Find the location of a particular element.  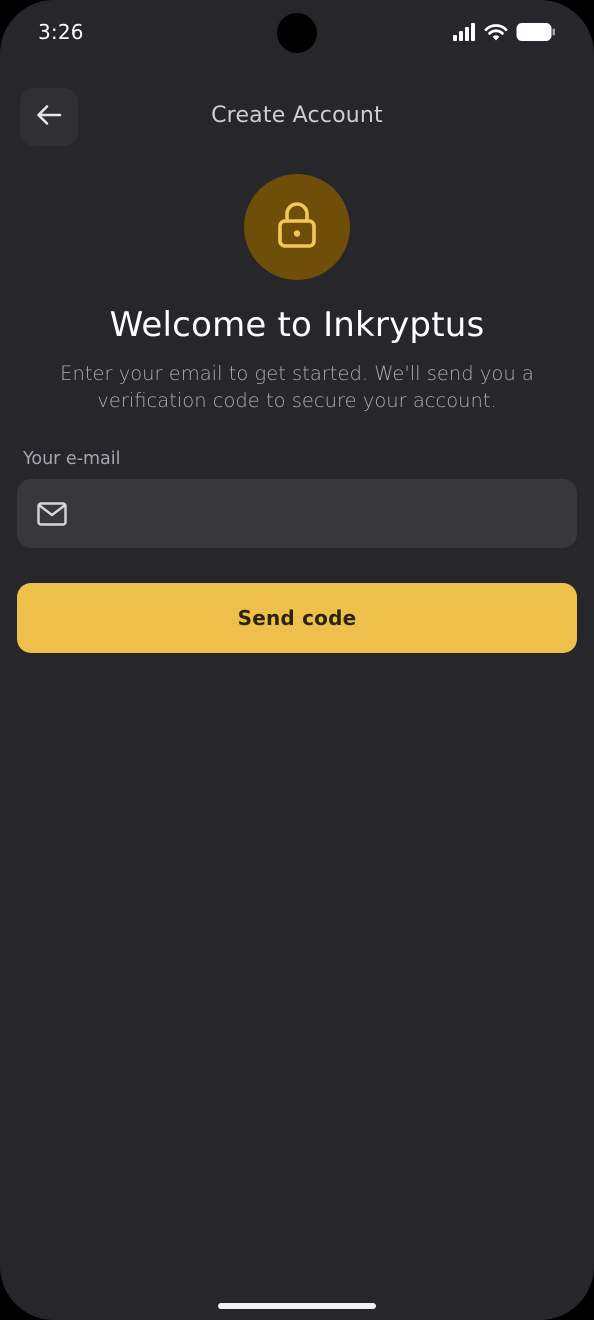

email-field is located at coordinates (297, 513).